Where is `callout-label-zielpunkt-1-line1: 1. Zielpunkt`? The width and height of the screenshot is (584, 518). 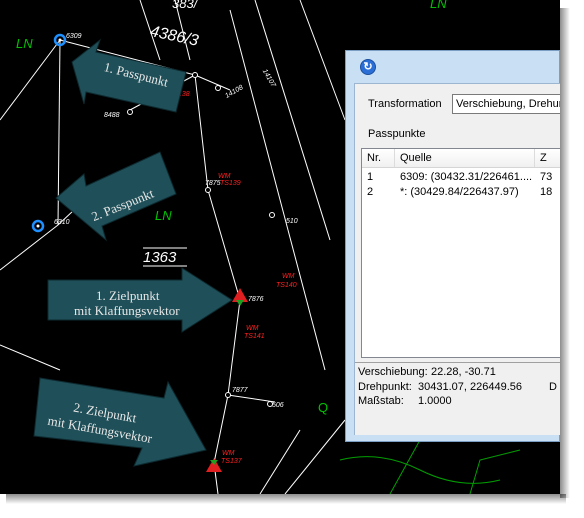
callout-label-zielpunkt-1-line1: 1. Zielpunkt is located at coordinates (128, 295).